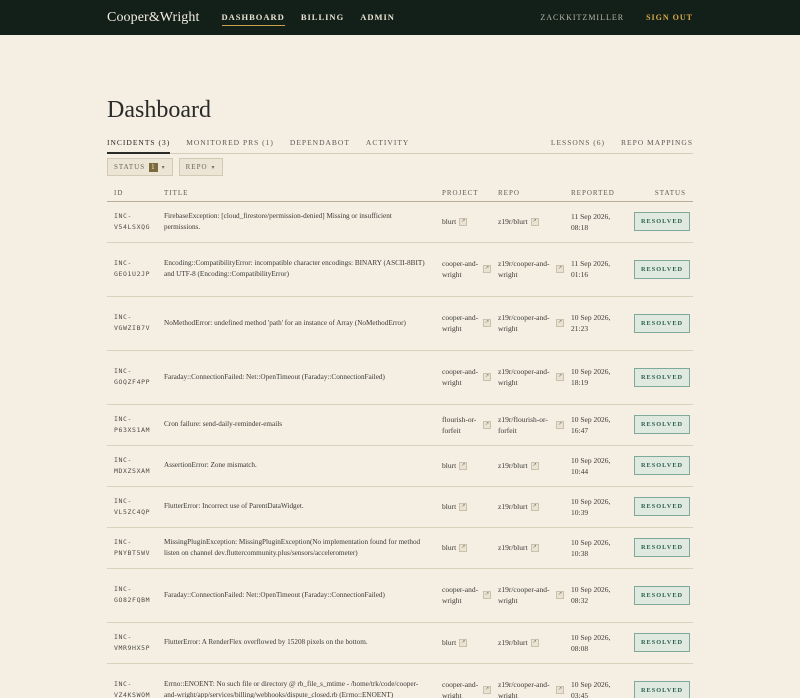 This screenshot has width=800, height=698. I want to click on tab-lessons: LESSONS (6), so click(578, 143).